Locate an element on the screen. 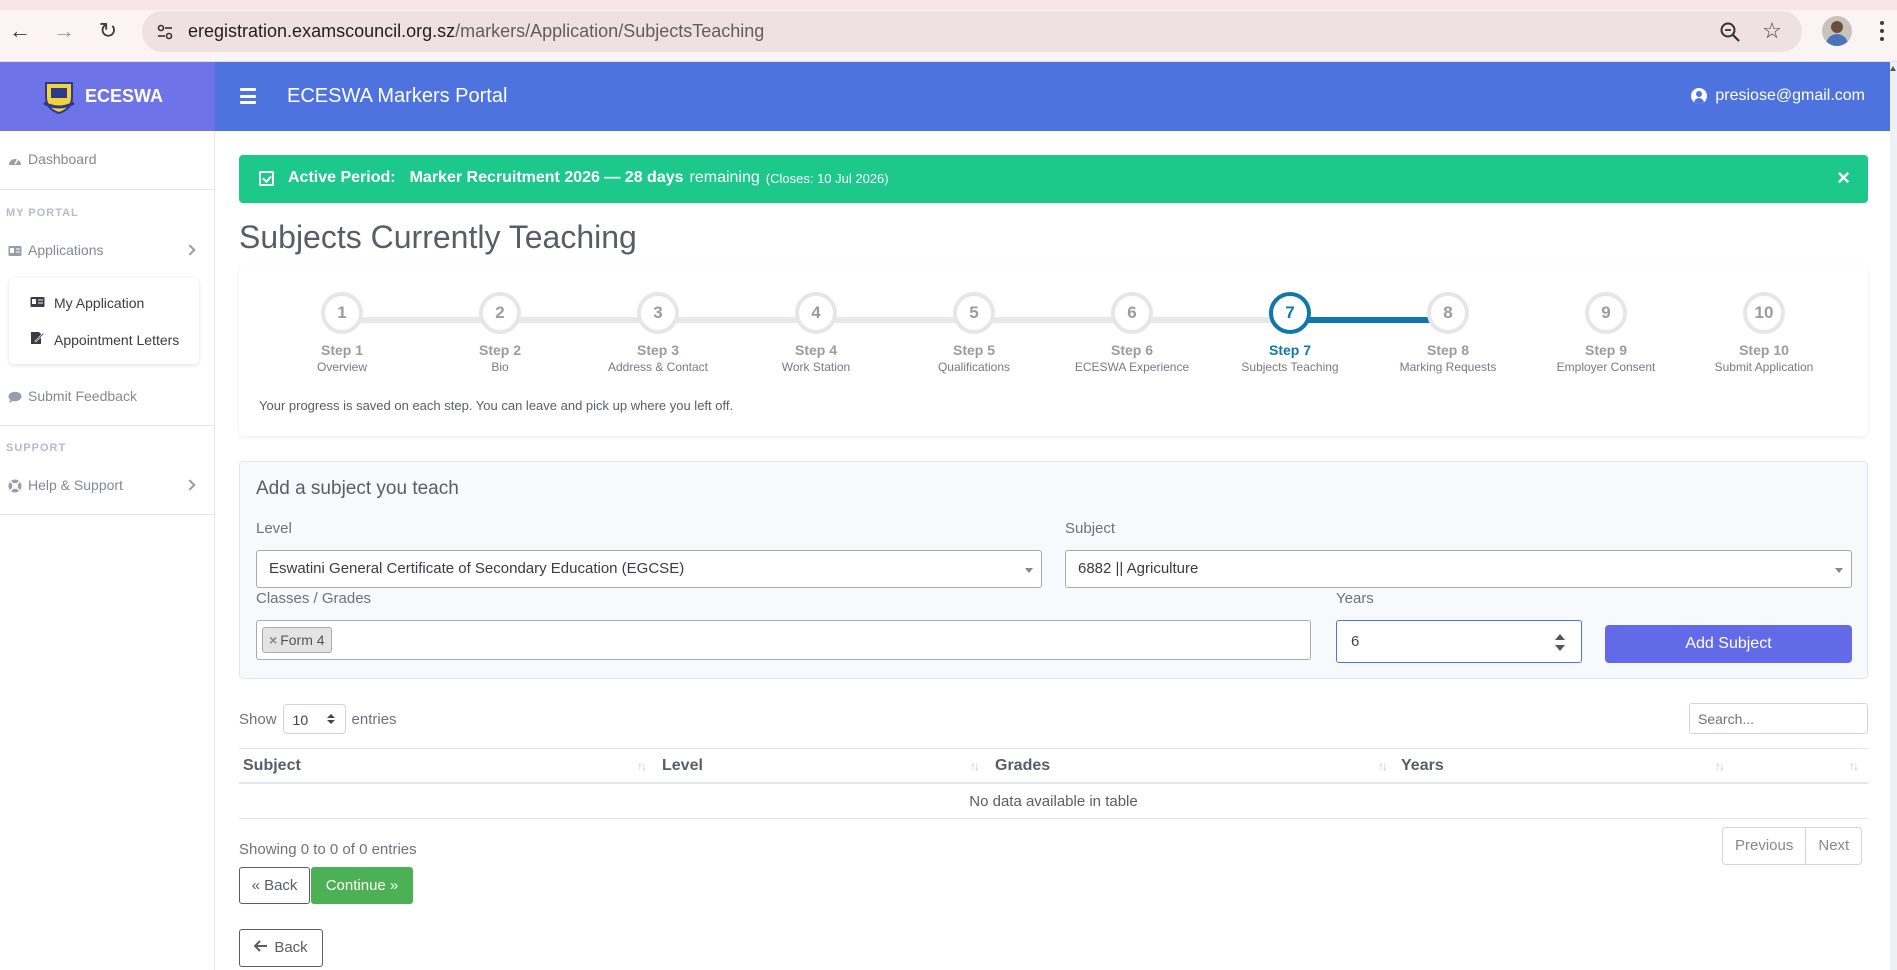 This screenshot has width=1897, height=970. step-title: Step 5 is located at coordinates (973, 350).